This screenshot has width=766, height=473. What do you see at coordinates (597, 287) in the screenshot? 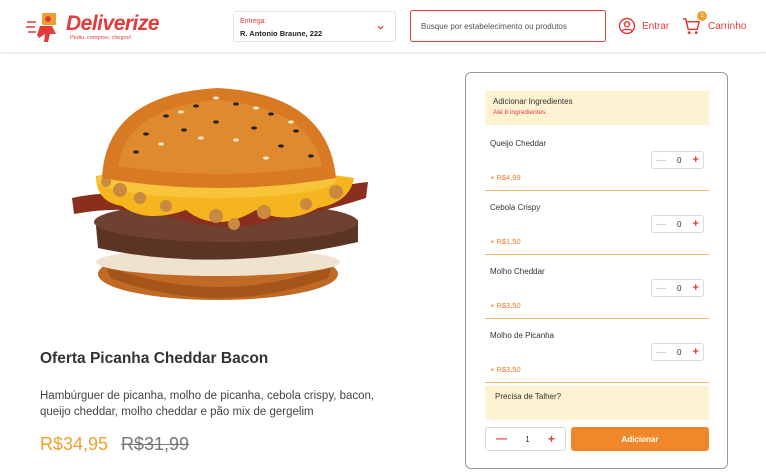
I see `ingredient-row: Molho Cheddar — 0 + + R$3,50` at bounding box center [597, 287].